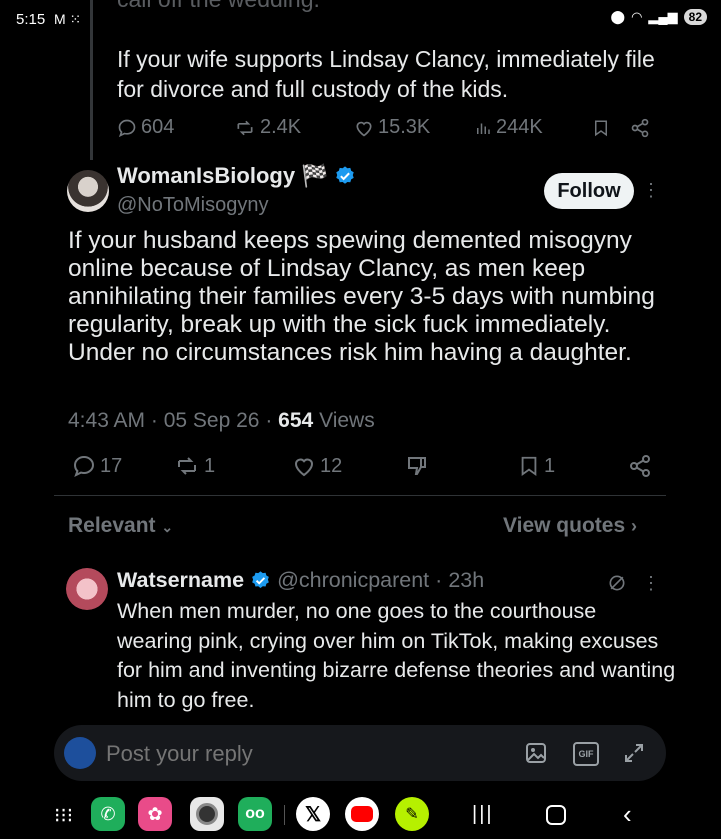  What do you see at coordinates (533, 127) in the screenshot?
I see `views-action: 244K` at bounding box center [533, 127].